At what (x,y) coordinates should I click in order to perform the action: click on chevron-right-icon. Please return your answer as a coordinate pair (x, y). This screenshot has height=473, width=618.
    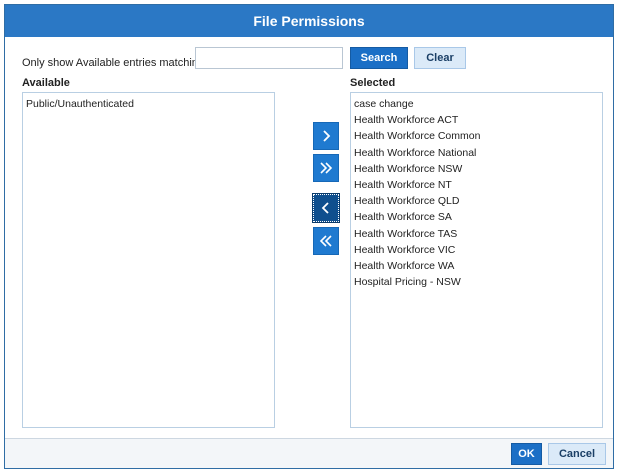
    Looking at the image, I should click on (327, 136).